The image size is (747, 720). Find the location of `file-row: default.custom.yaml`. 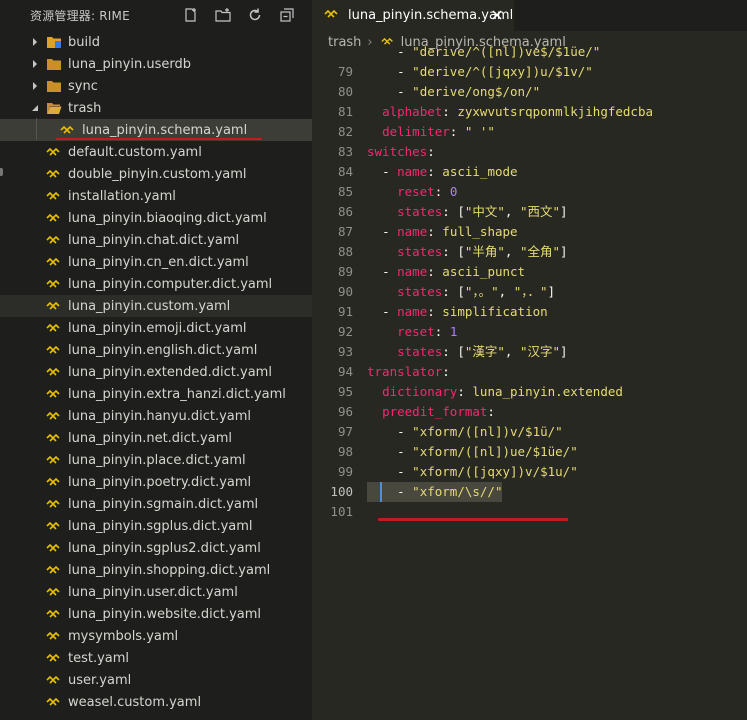

file-row: default.custom.yaml is located at coordinates (156, 152).